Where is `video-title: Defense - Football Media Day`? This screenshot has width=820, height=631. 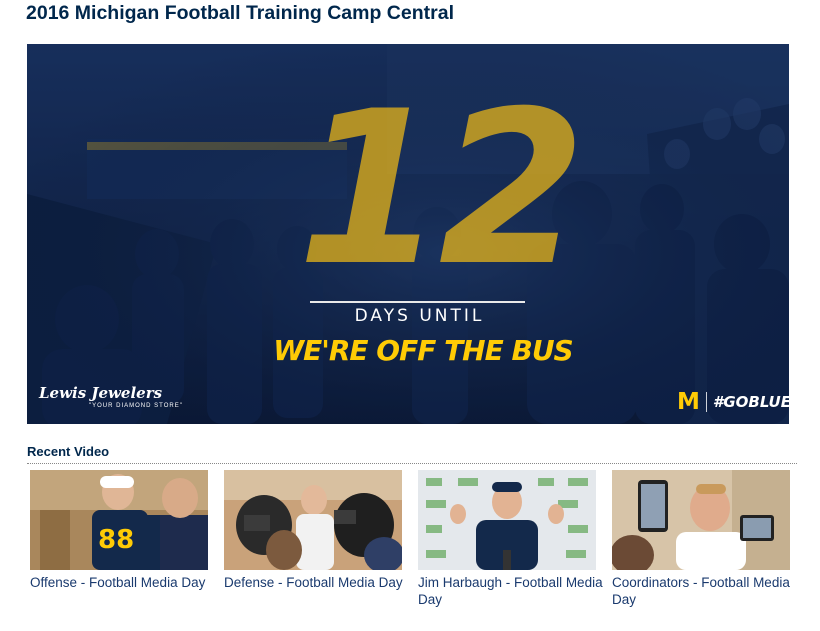 video-title: Defense - Football Media Day is located at coordinates (317, 582).